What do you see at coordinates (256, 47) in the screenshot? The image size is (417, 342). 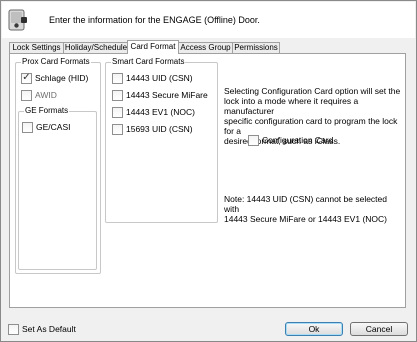 I see `tab-permissions: Permissions` at bounding box center [256, 47].